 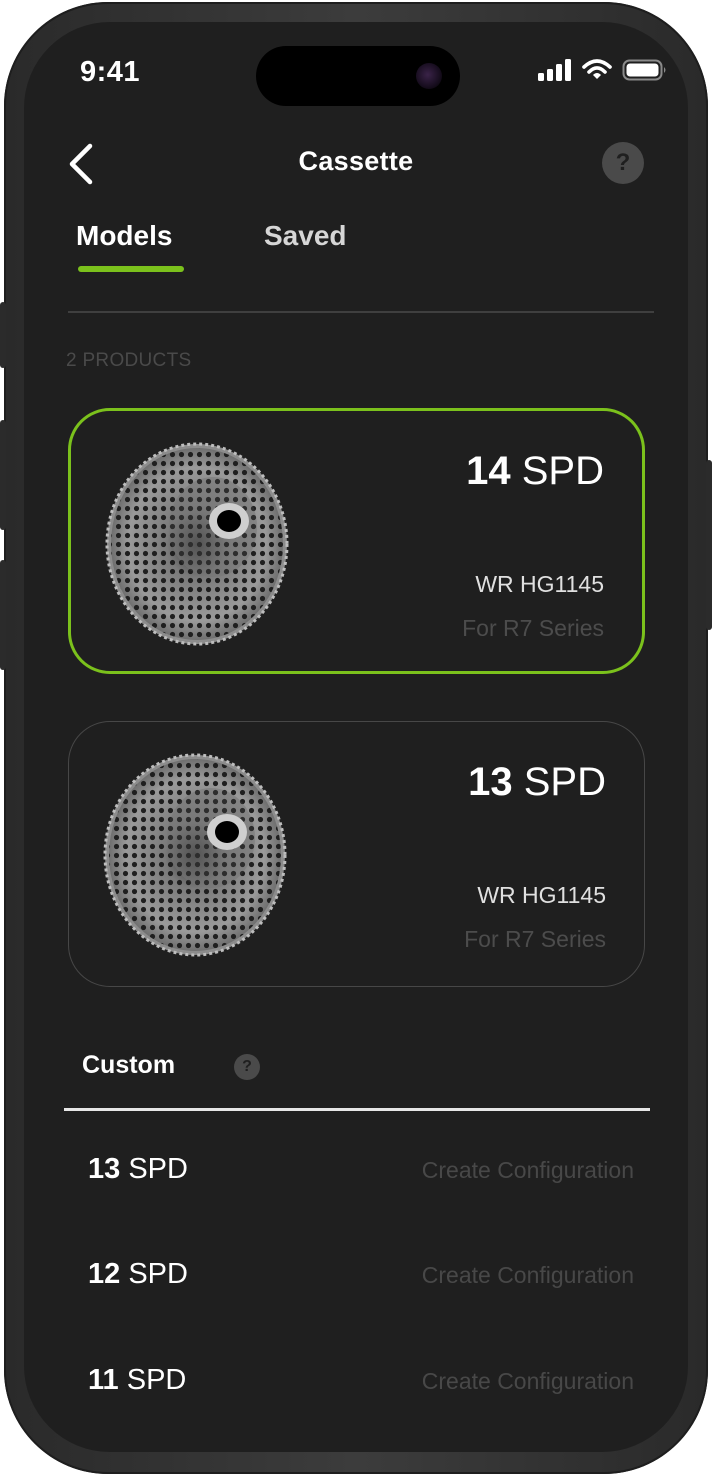 What do you see at coordinates (104, 1274) in the screenshot?
I see `speed-number: 12` at bounding box center [104, 1274].